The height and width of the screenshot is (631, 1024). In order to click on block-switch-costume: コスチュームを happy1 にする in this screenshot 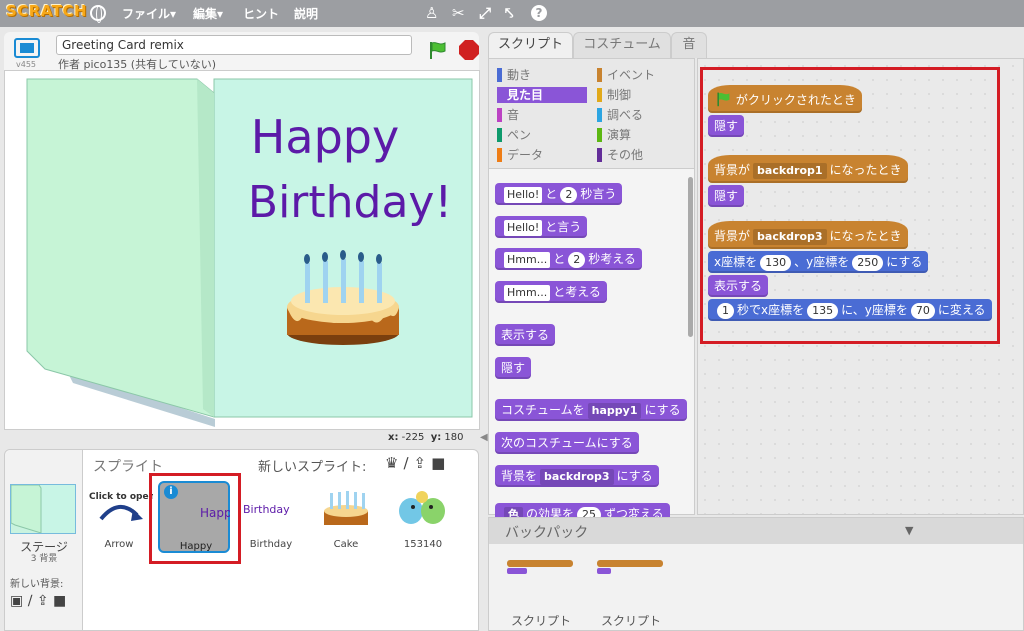, I will do `click(591, 410)`.